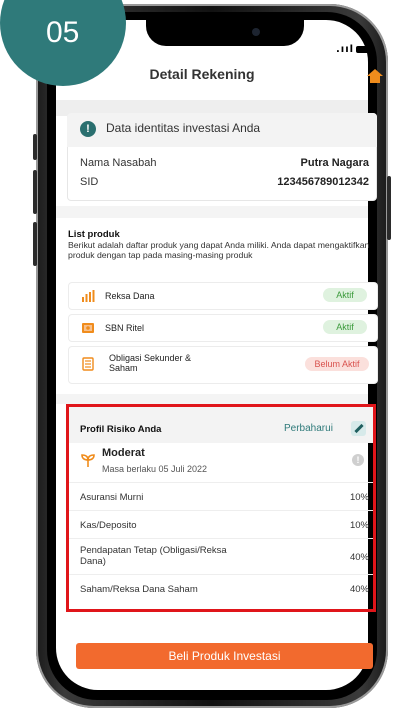 This screenshot has height=712, width=404. What do you see at coordinates (223, 296) in the screenshot?
I see `product-item-reksa-dana: Reksa Dana Aktif` at bounding box center [223, 296].